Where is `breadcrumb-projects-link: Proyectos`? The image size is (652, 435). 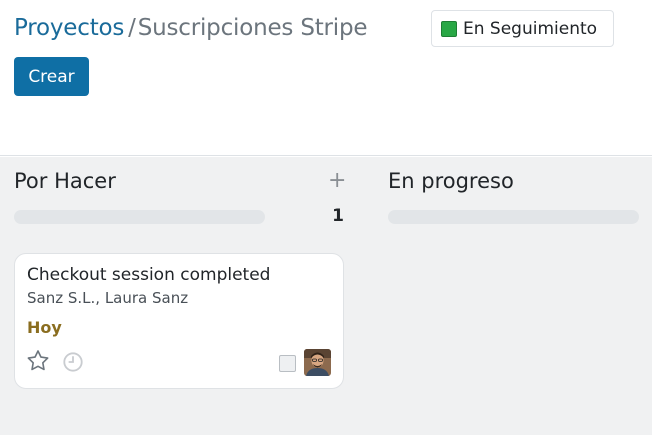
breadcrumb-projects-link: Proyectos is located at coordinates (69, 28).